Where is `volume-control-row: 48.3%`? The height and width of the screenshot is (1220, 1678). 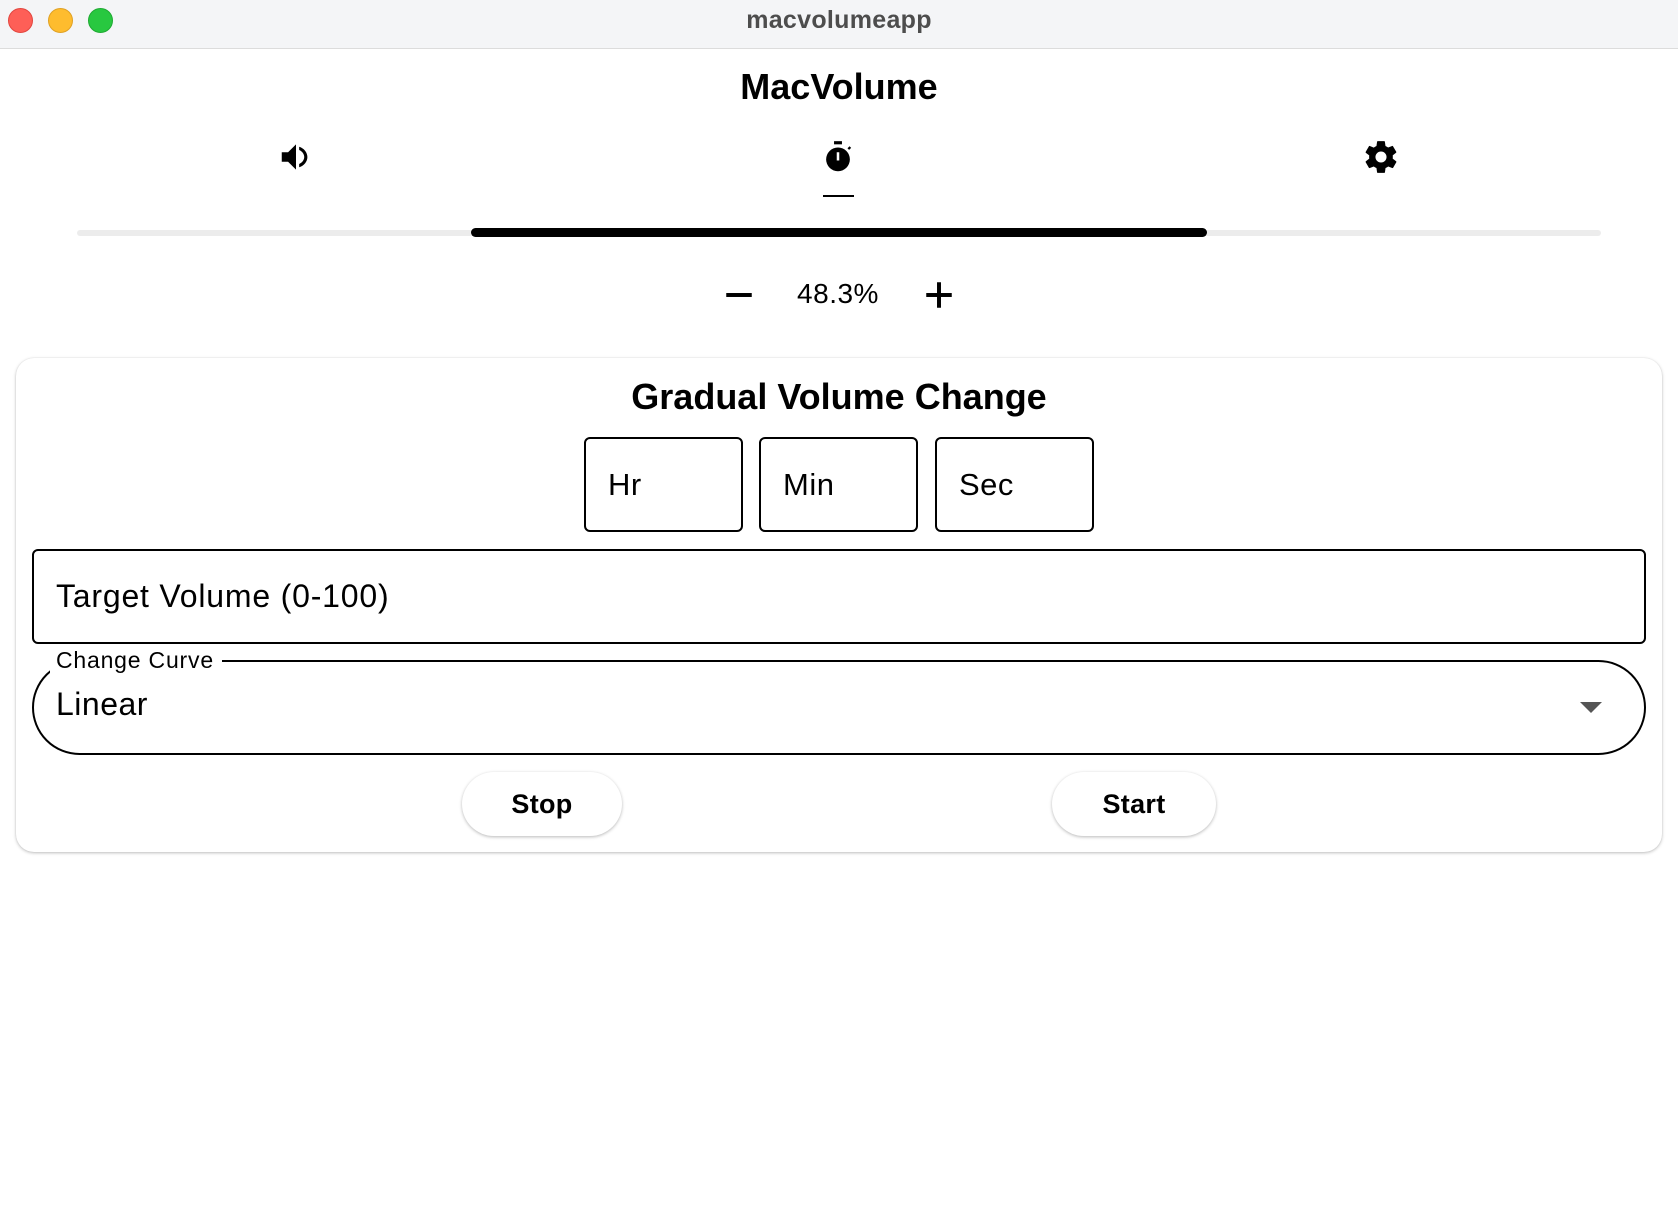
volume-control-row: 48.3% is located at coordinates (839, 295).